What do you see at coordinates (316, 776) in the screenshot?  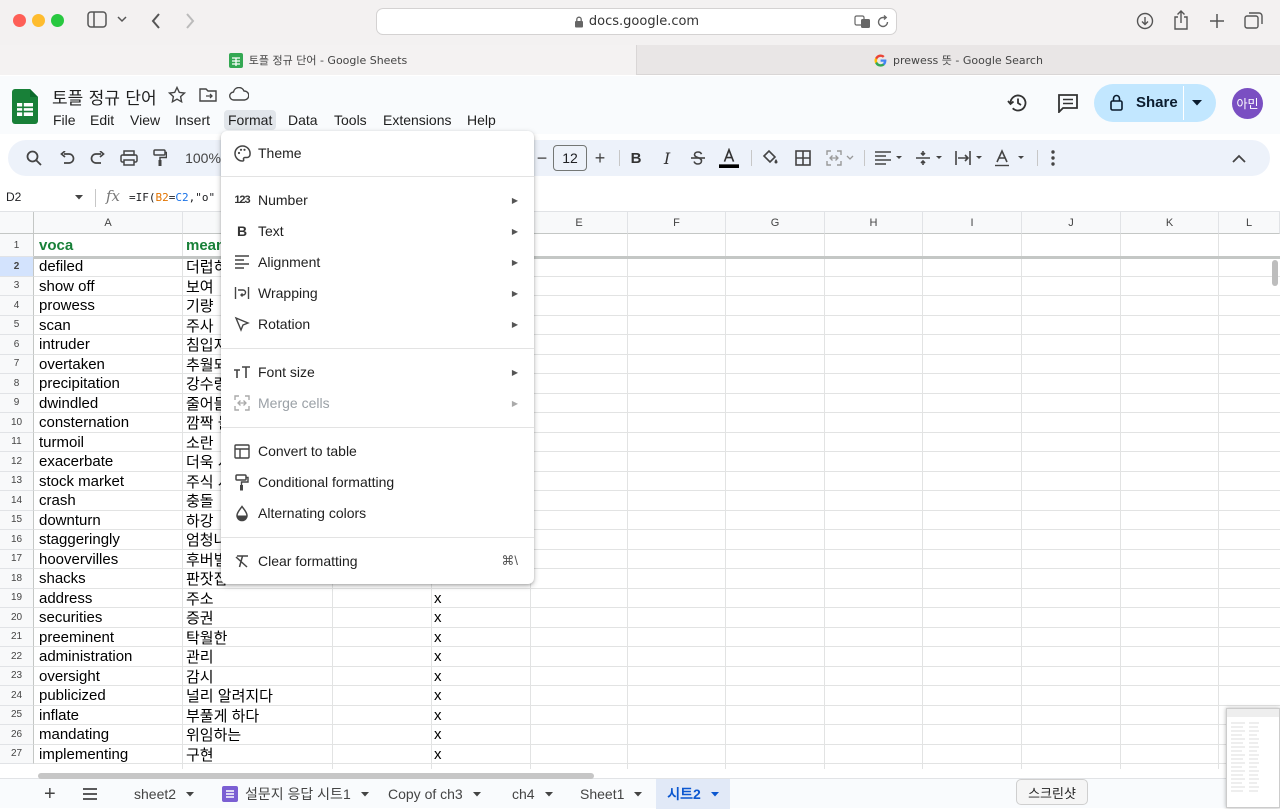 I see `horizontal-scrollbar` at bounding box center [316, 776].